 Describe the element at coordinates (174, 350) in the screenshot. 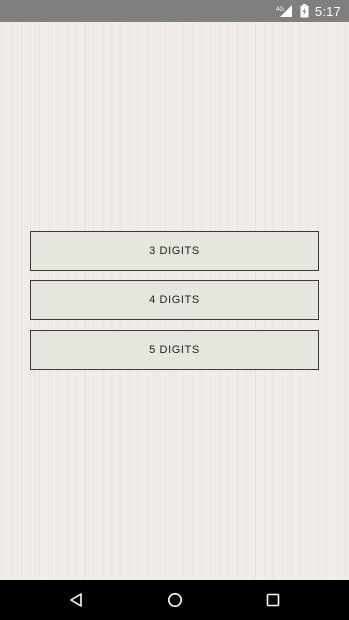

I see `five-digits-button: 5 DIGITS` at that location.